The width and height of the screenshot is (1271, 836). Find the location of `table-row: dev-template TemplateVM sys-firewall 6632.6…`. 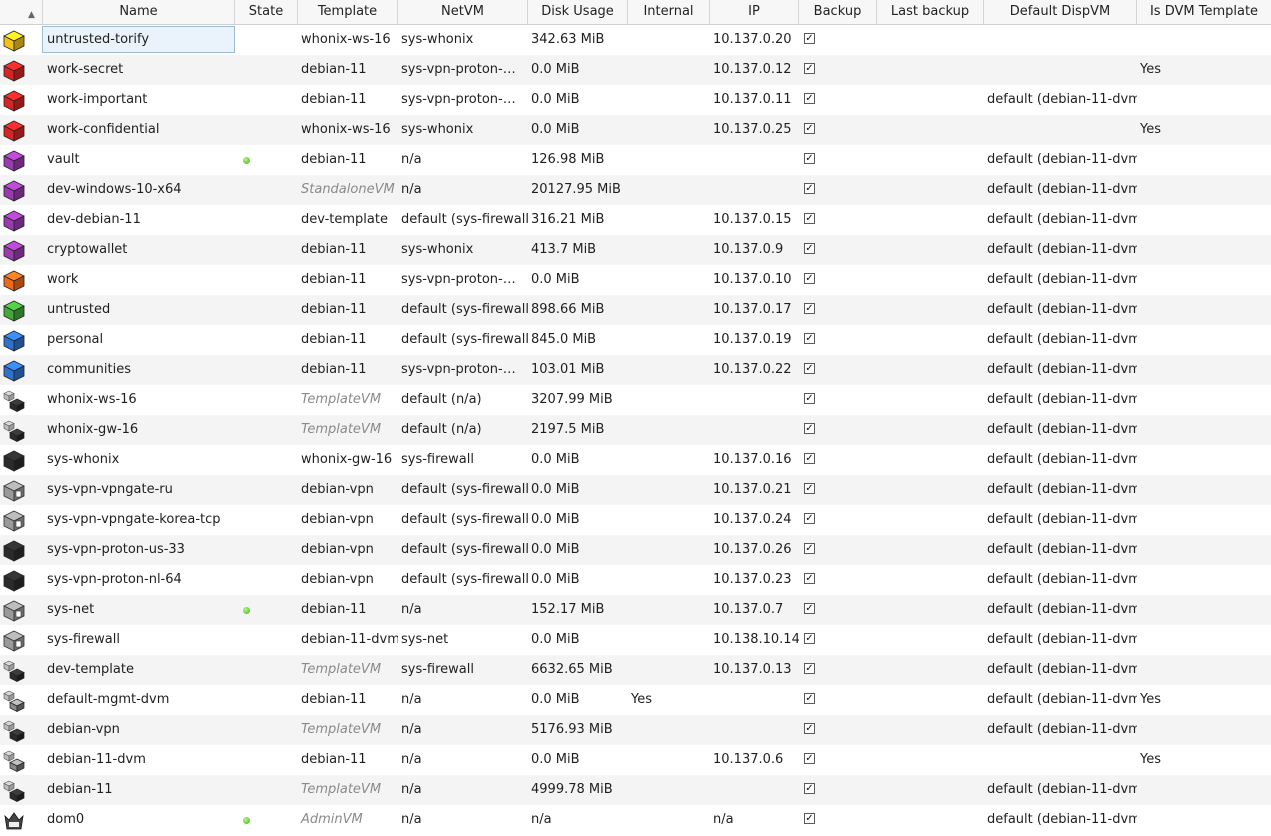

table-row: dev-template TemplateVM sys-firewall 6632.6… is located at coordinates (635, 670).